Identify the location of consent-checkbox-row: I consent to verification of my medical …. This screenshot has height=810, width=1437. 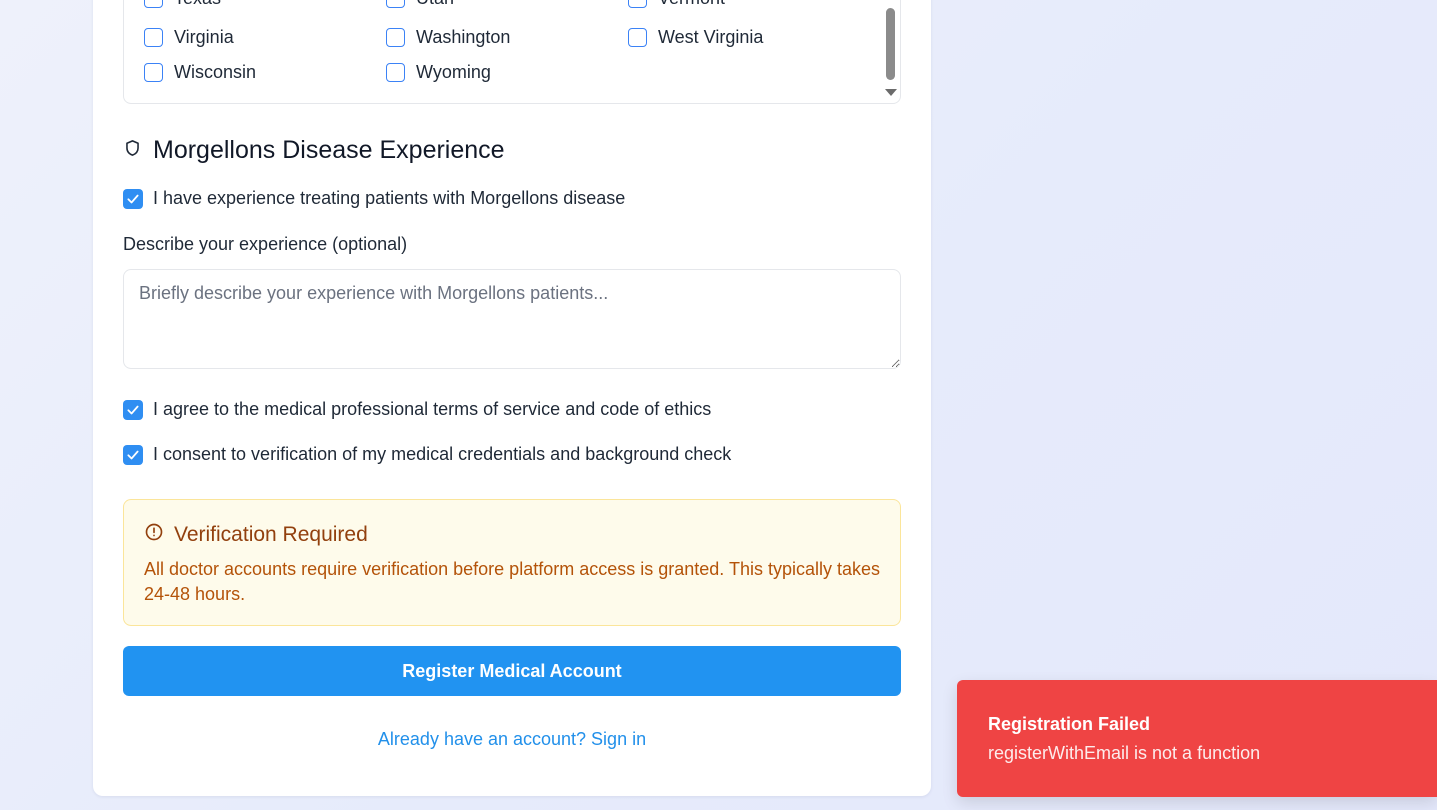
(427, 454).